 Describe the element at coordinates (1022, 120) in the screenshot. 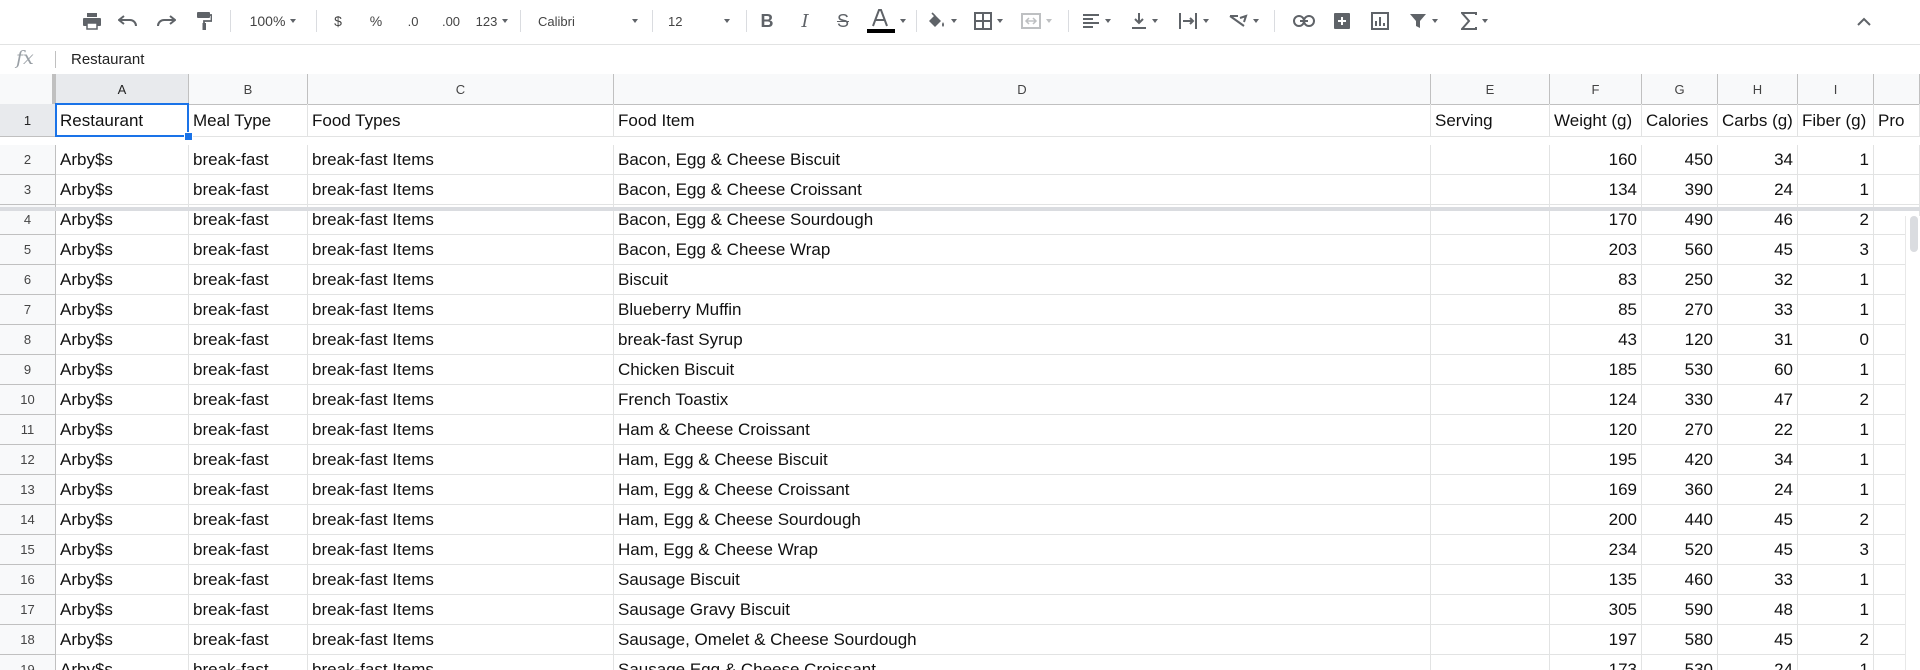

I see `header-cell: Food Item` at that location.